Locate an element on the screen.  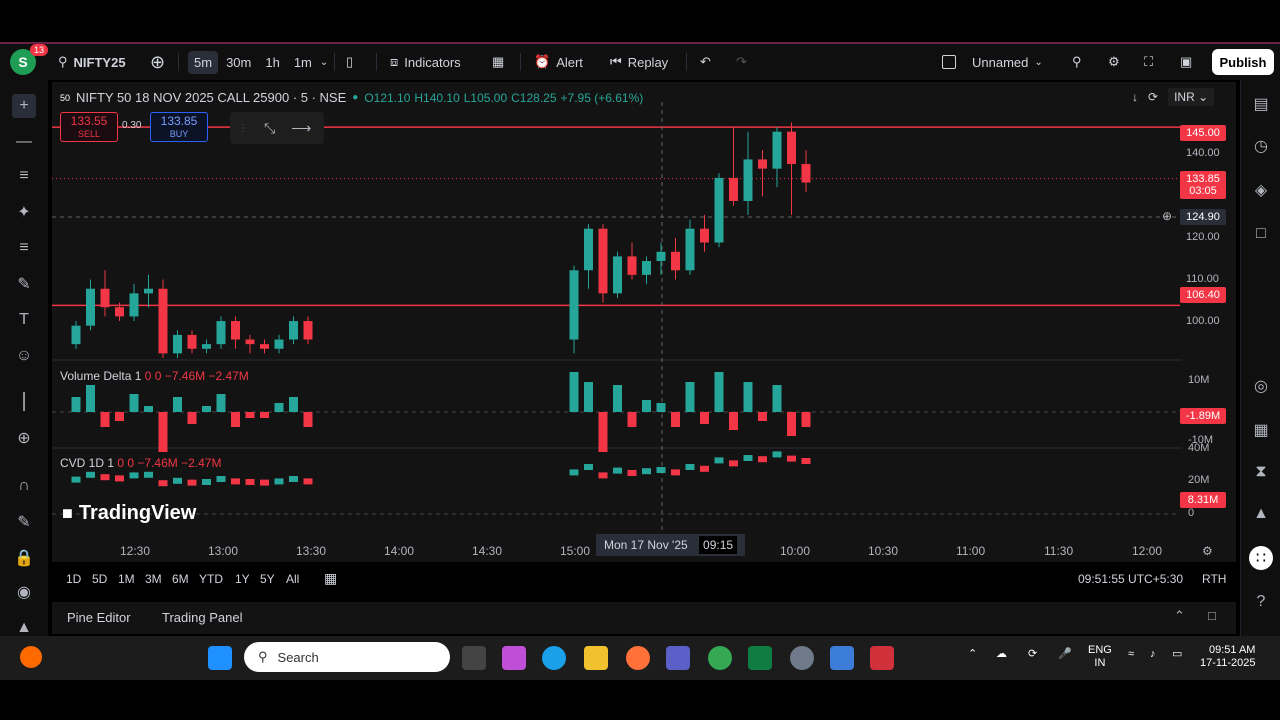
firefox-icon is located at coordinates (638, 658).